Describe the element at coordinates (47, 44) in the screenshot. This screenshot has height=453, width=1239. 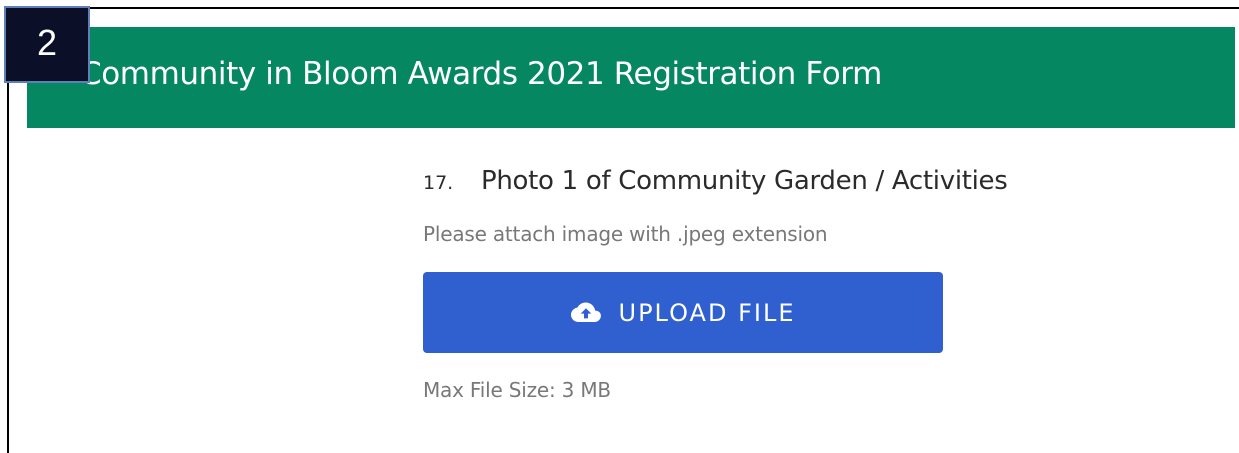
I see `step-number-badge: 2` at that location.